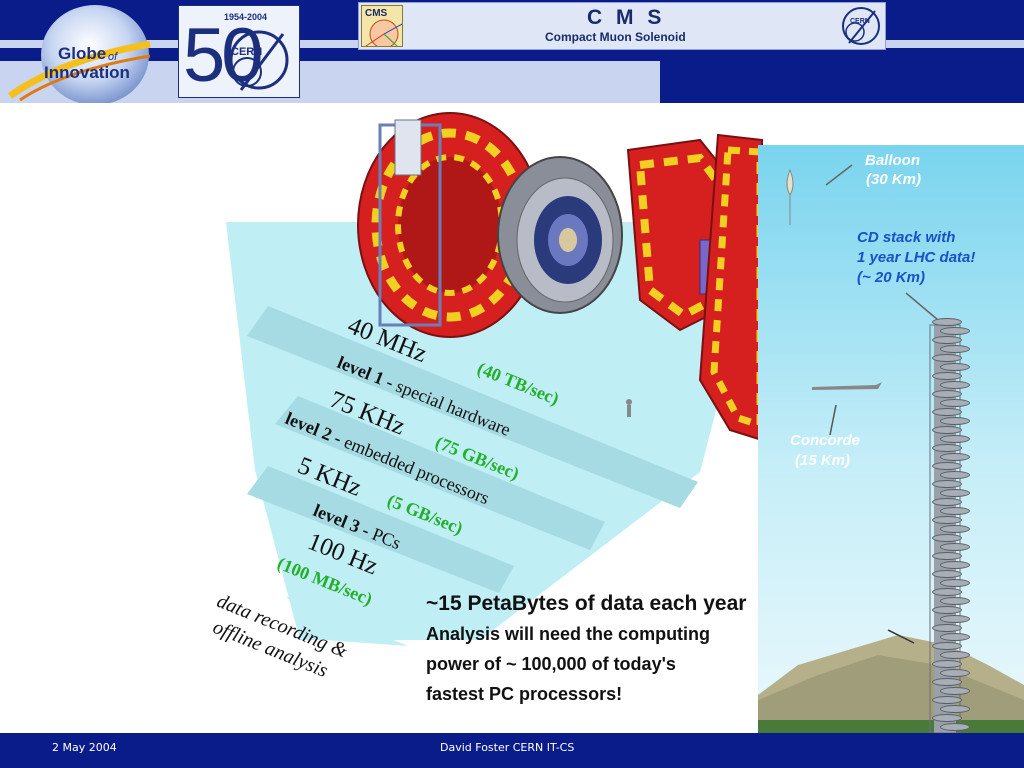 This screenshot has width=1024, height=768. What do you see at coordinates (551, 664) in the screenshot?
I see `analysis-line: power of ~ 100,000 of today's` at bounding box center [551, 664].